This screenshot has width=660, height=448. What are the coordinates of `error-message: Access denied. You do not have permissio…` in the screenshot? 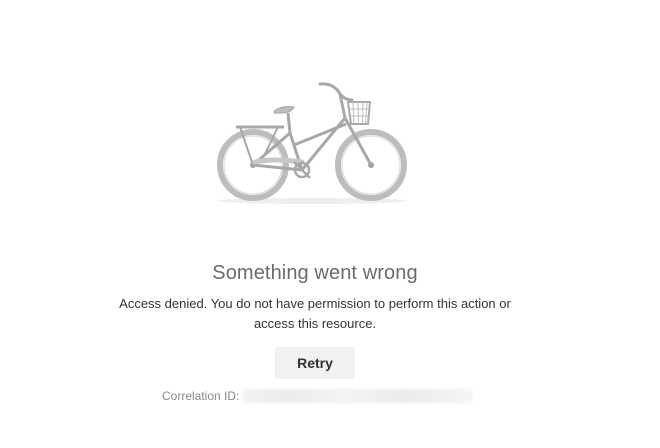 It's located at (315, 313).